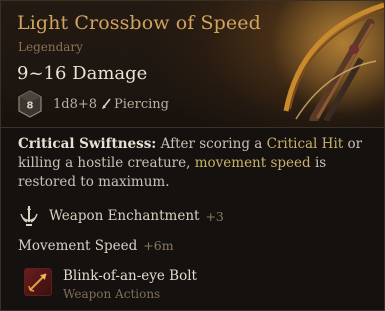 The image size is (385, 311). What do you see at coordinates (158, 245) in the screenshot?
I see `movement-speed-value: +6m` at bounding box center [158, 245].